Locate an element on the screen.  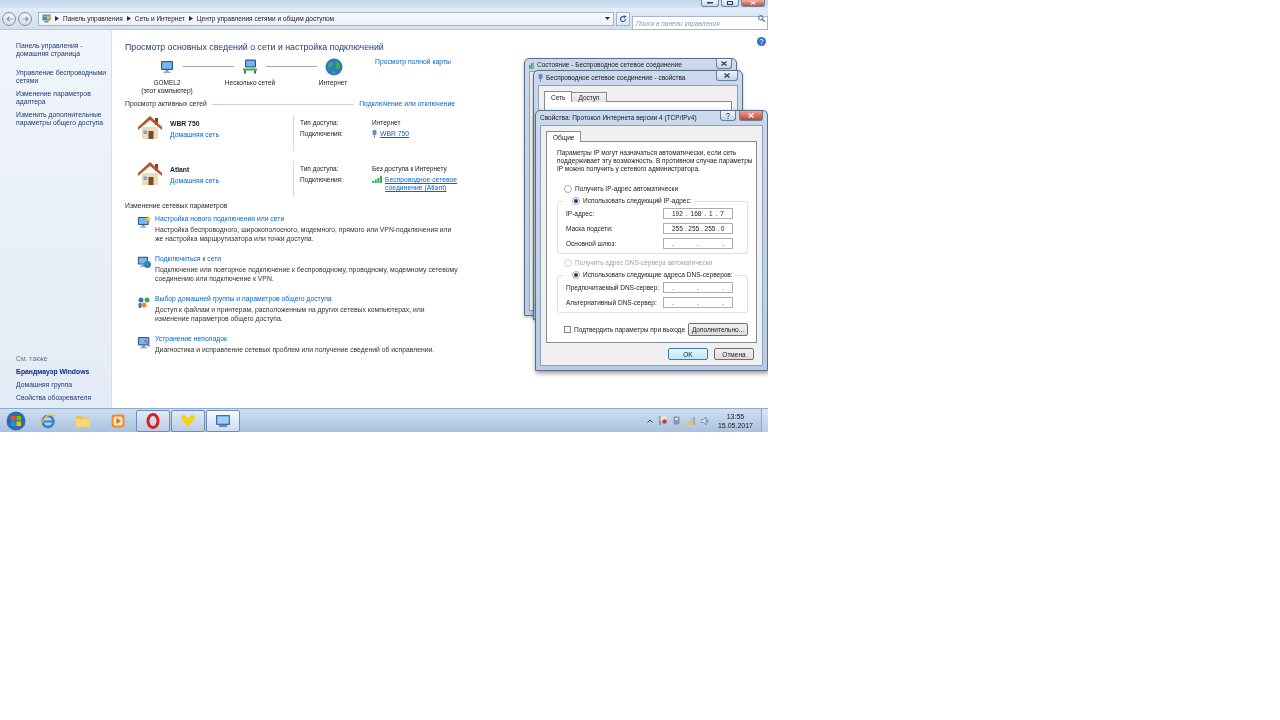
help-button is located at coordinates (728, 116).